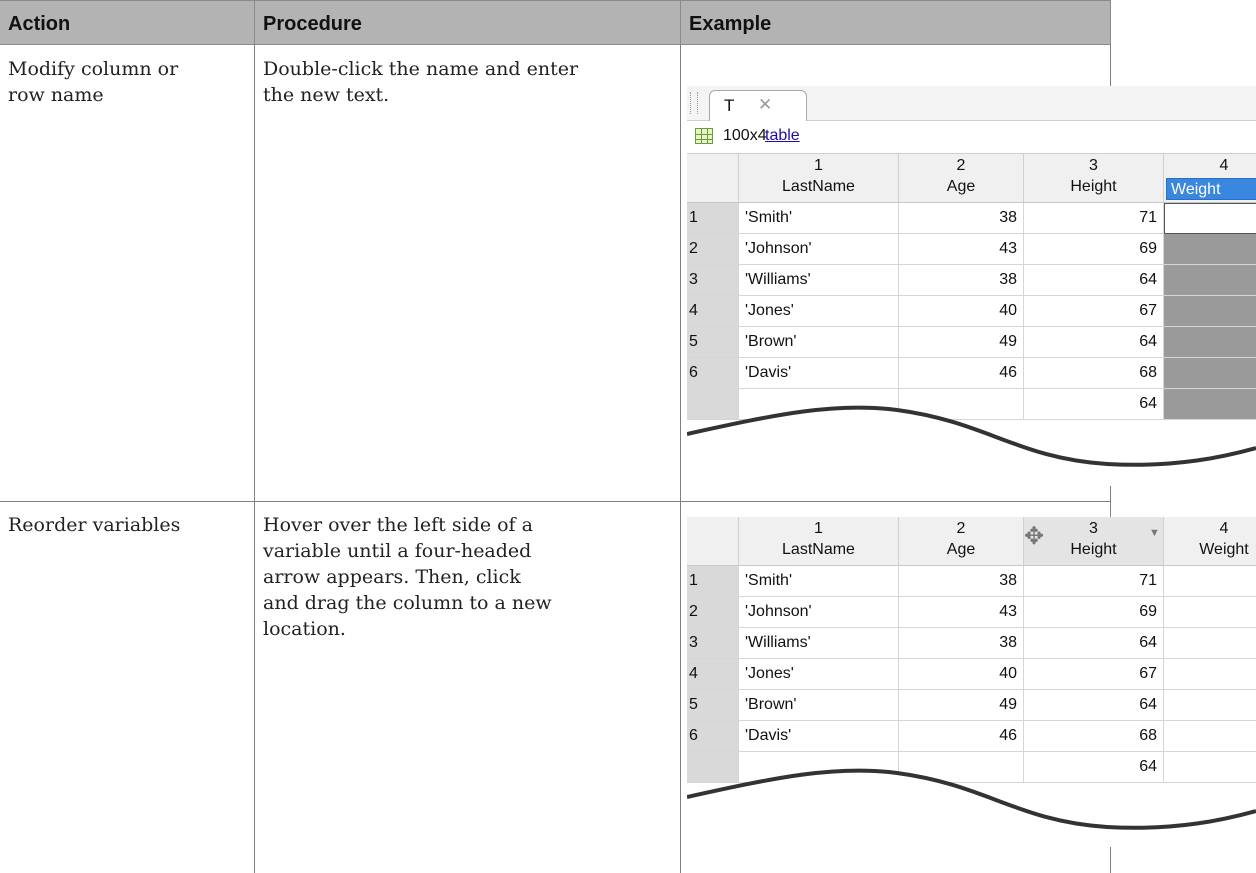 Image resolution: width=1256 pixels, height=873 pixels. What do you see at coordinates (127, 22) in the screenshot?
I see `header-action: Action` at bounding box center [127, 22].